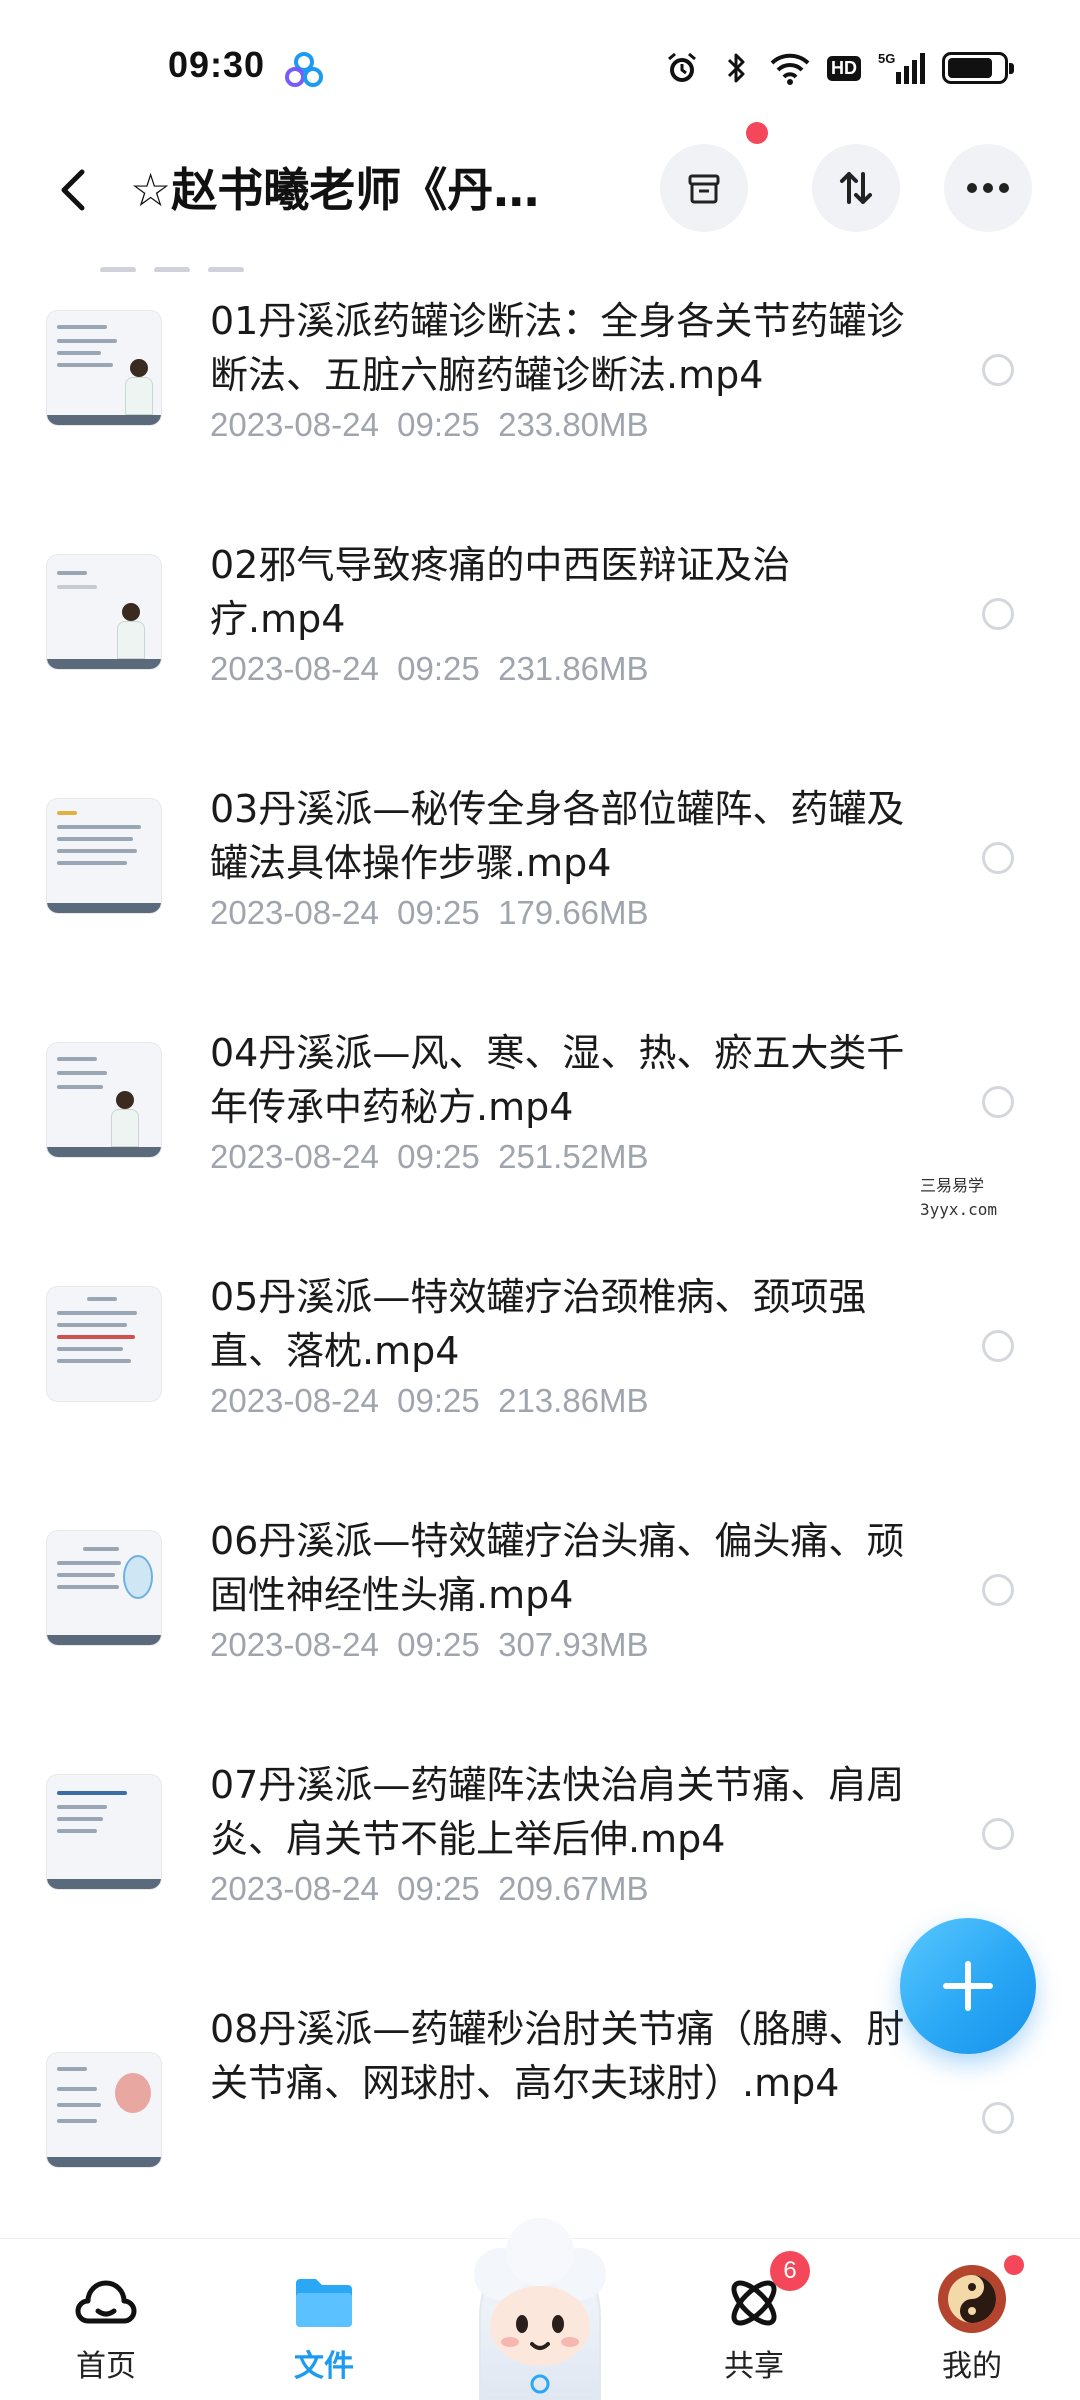  I want to click on file-name: 03丹溪派—秘传全身各部位罐阵、药罐及罐法具体操作步骤.mp4, so click(557, 836).